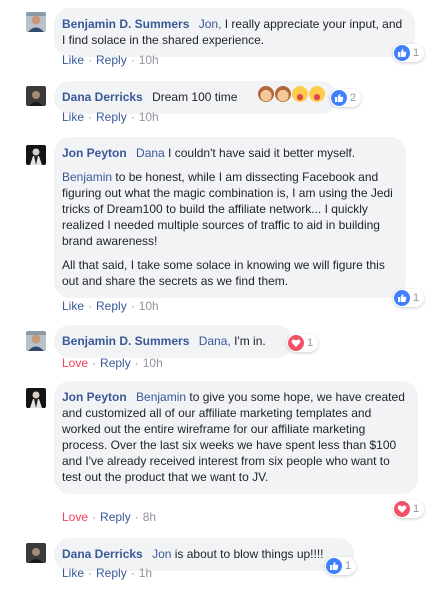 This screenshot has height=592, width=445. Describe the element at coordinates (195, 97) in the screenshot. I see `comment-text: Dream 100 time` at that location.